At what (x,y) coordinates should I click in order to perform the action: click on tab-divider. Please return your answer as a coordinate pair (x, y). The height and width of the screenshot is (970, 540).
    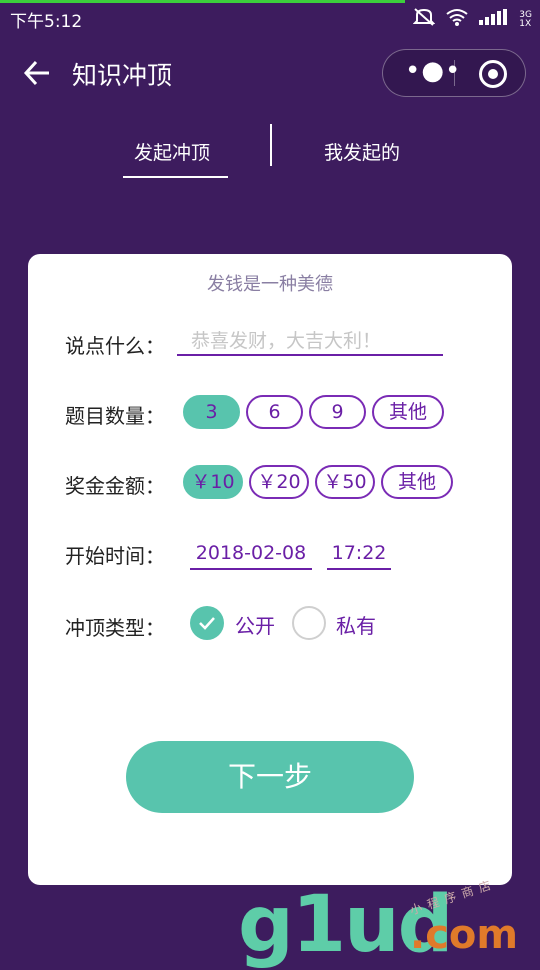
    Looking at the image, I should click on (271, 145).